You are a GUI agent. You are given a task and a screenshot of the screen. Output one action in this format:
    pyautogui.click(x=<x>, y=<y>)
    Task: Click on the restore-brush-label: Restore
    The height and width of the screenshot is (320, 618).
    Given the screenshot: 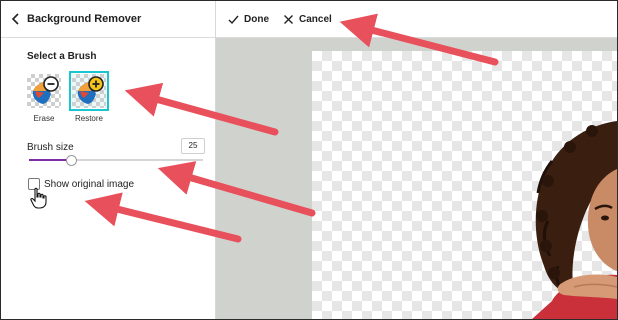 What is the action you would take?
    pyautogui.click(x=88, y=118)
    